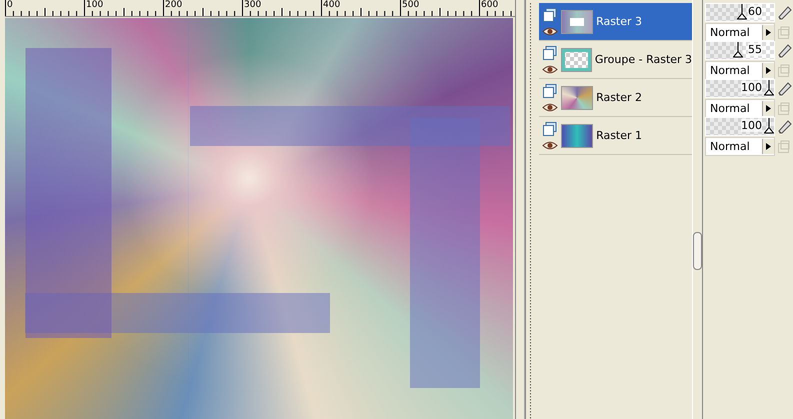  What do you see at coordinates (95, 5) in the screenshot?
I see `ruler-label: 100` at bounding box center [95, 5].